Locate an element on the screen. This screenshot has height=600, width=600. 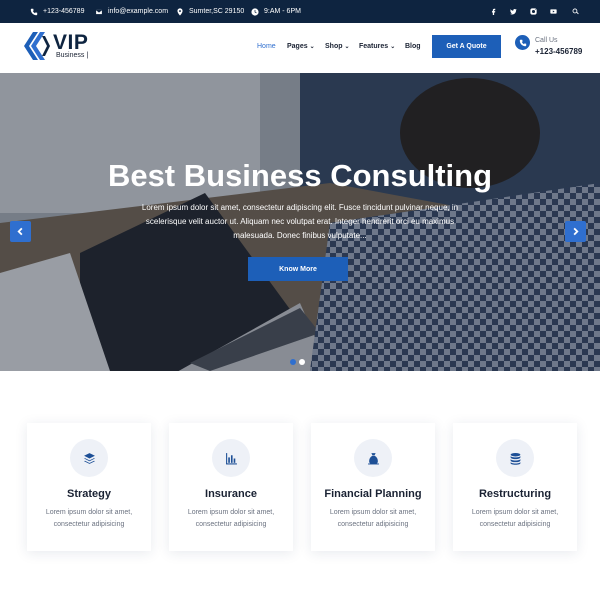
nav-pages: Pages ⌄ is located at coordinates (301, 46).